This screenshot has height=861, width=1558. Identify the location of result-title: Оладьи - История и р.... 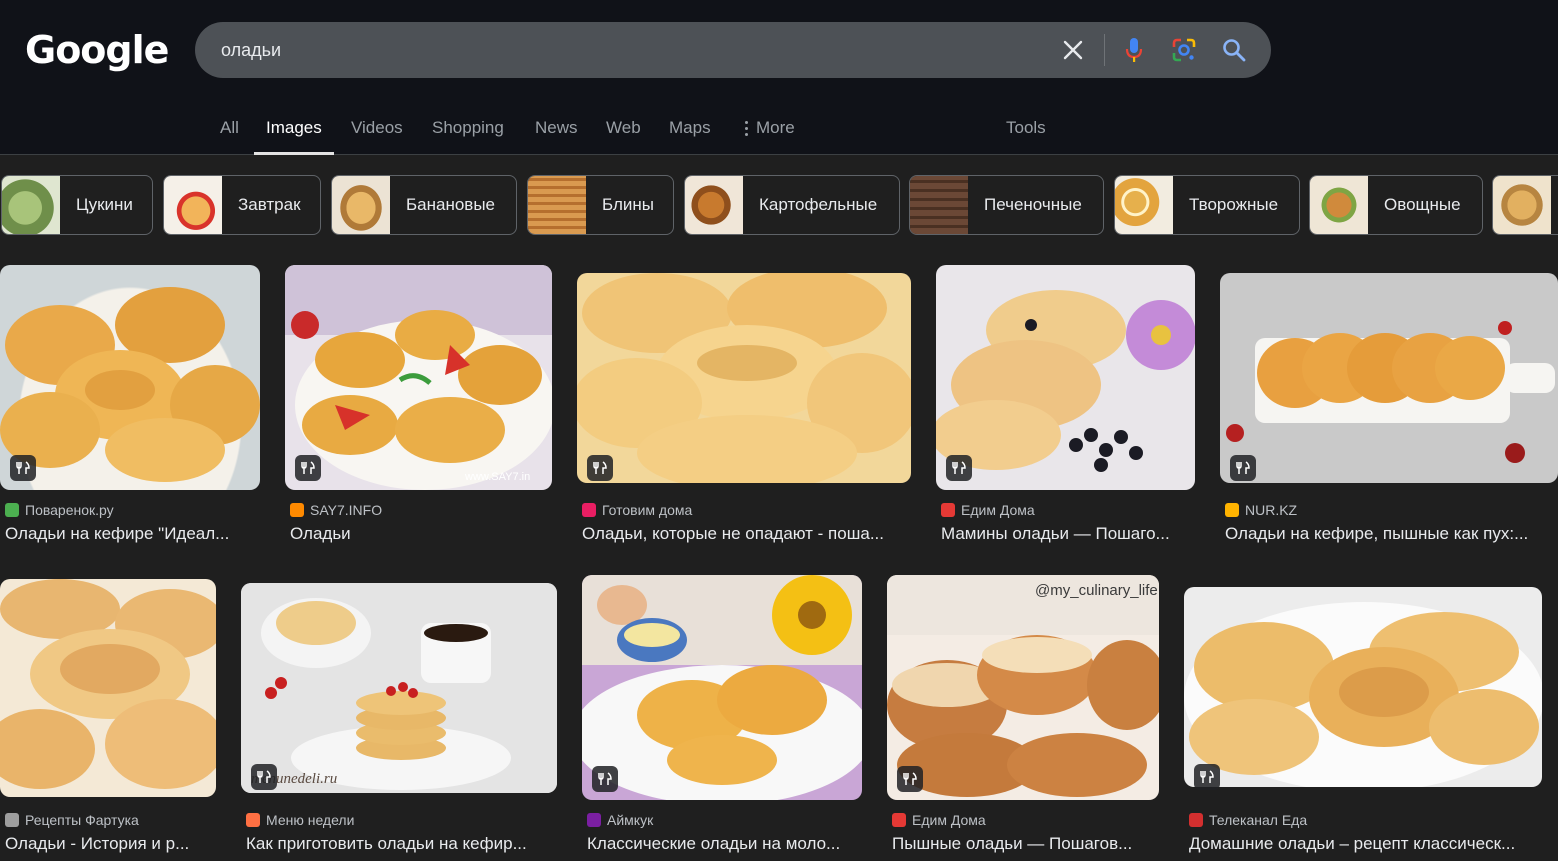
(110, 844).